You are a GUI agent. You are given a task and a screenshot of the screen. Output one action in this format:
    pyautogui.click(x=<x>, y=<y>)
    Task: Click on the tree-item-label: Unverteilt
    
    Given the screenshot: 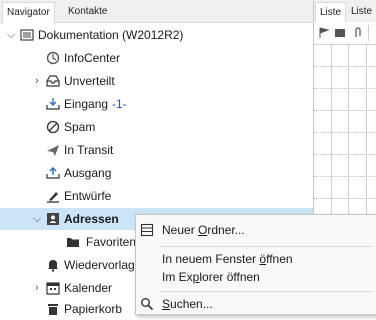 What is the action you would take?
    pyautogui.click(x=89, y=81)
    